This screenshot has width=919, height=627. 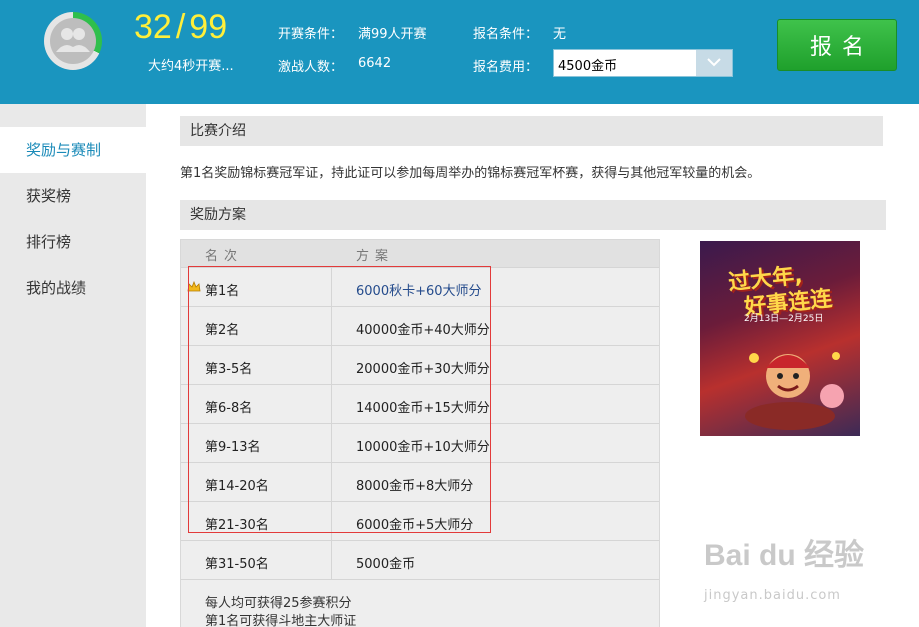 I want to click on players-value: 6642, so click(x=375, y=63).